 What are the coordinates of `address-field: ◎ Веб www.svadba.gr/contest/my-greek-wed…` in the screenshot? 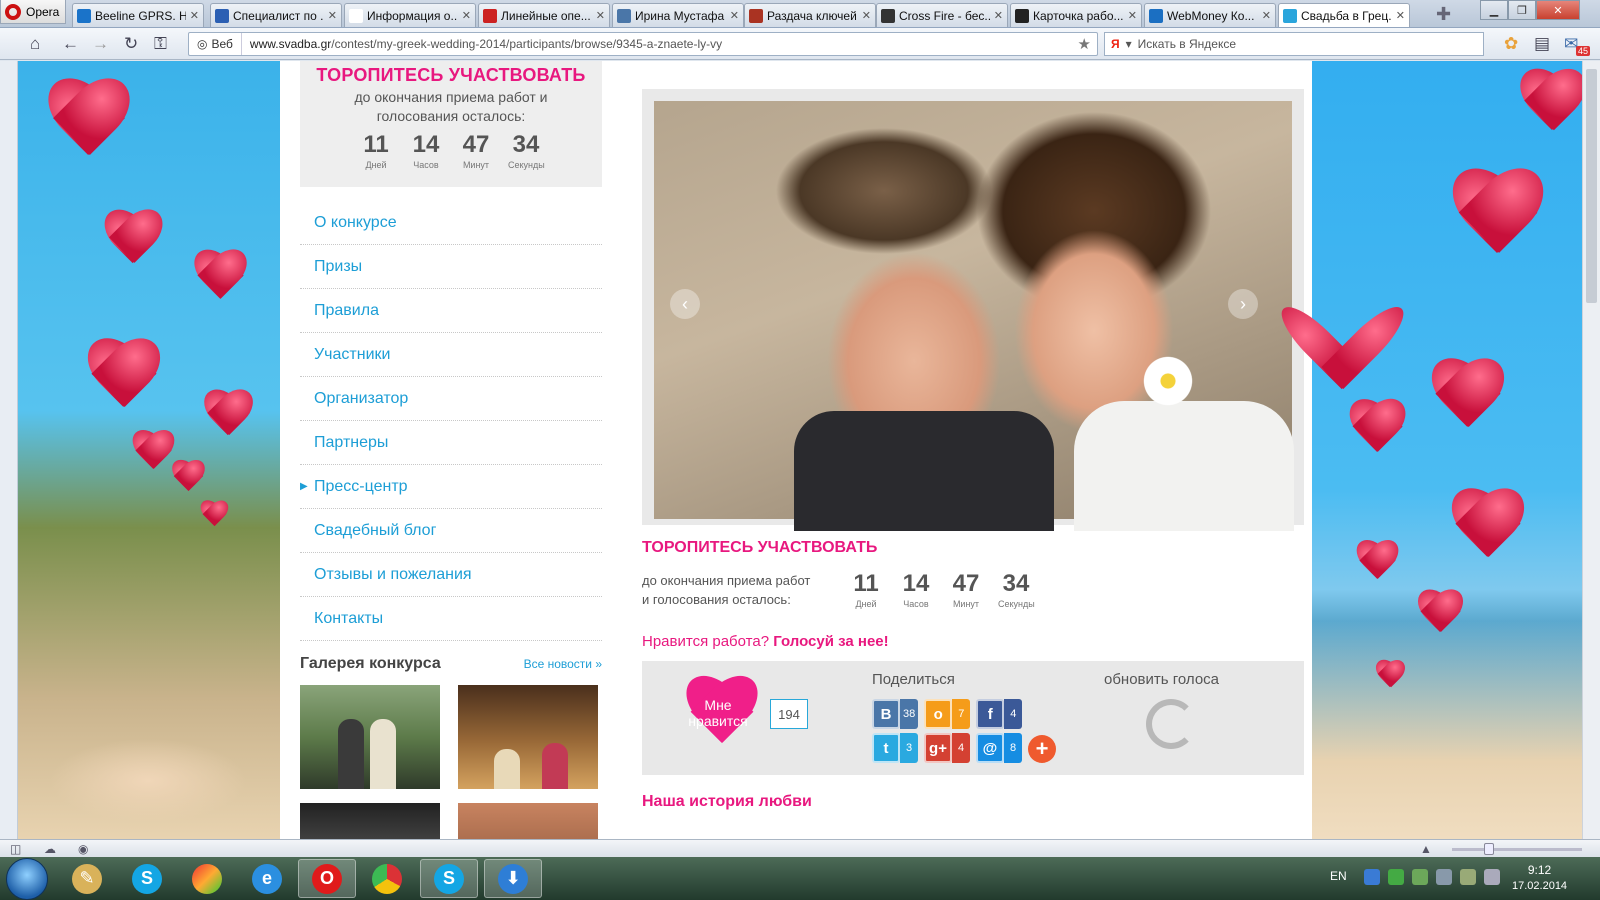 It's located at (643, 44).